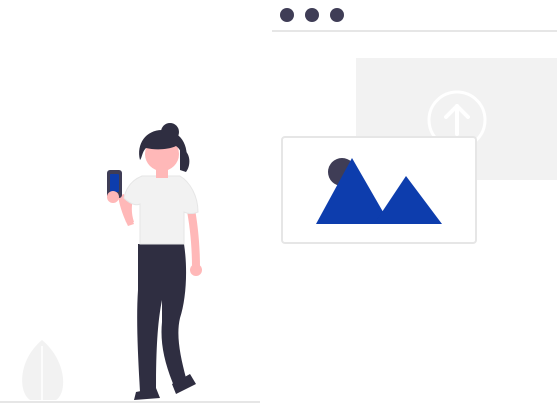 This screenshot has height=403, width=557. What do you see at coordinates (114, 183) in the screenshot?
I see `phone-screen` at bounding box center [114, 183].